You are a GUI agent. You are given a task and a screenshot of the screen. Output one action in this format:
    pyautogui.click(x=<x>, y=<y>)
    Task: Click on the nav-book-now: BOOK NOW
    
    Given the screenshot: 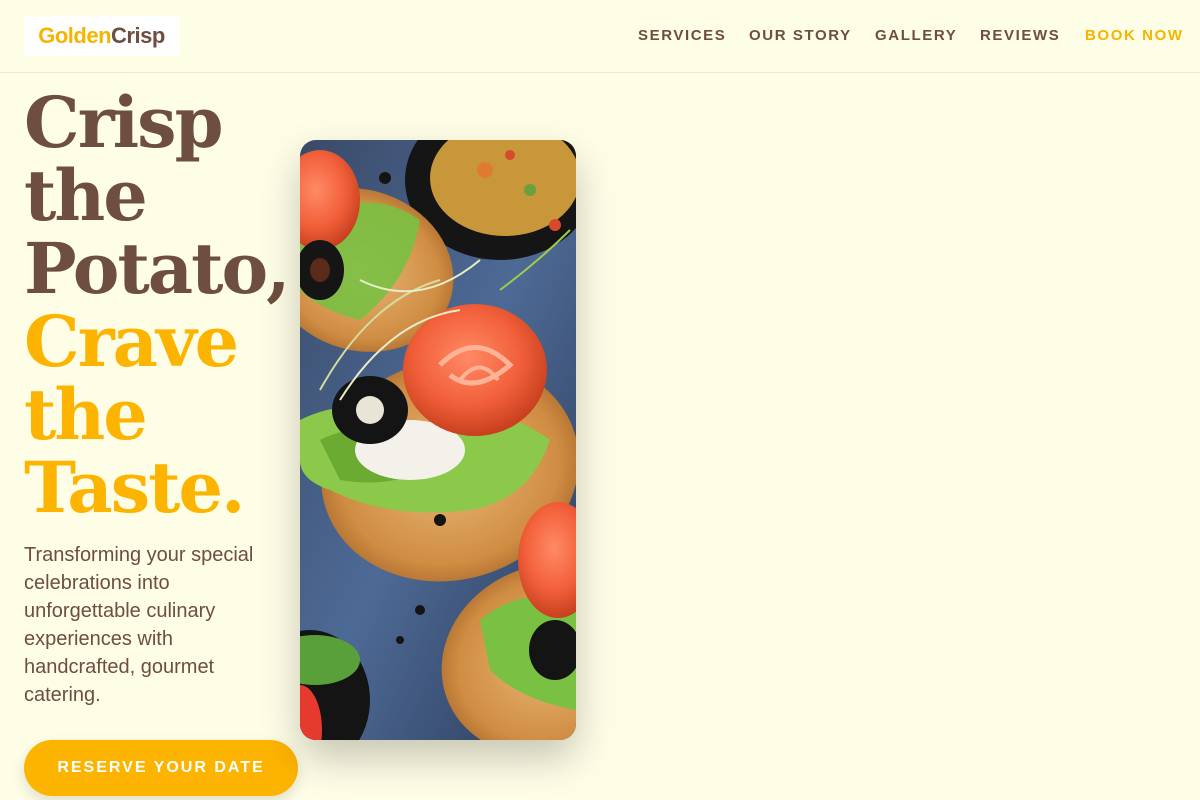 What is the action you would take?
    pyautogui.click(x=1134, y=35)
    